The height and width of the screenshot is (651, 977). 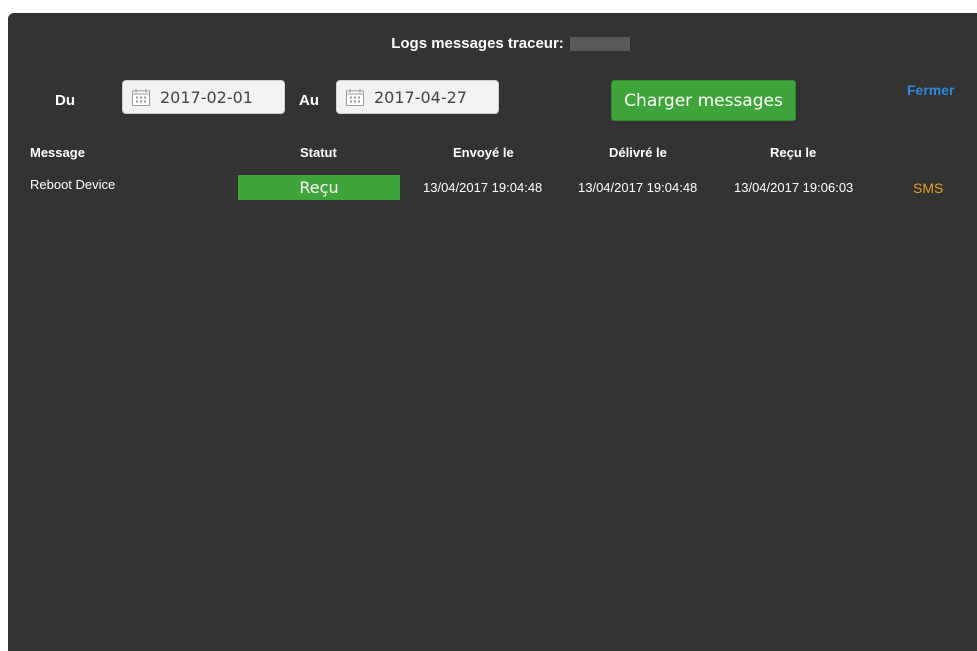 What do you see at coordinates (638, 187) in the screenshot?
I see `row-delivered-date: 13/04/2017 19:04:48` at bounding box center [638, 187].